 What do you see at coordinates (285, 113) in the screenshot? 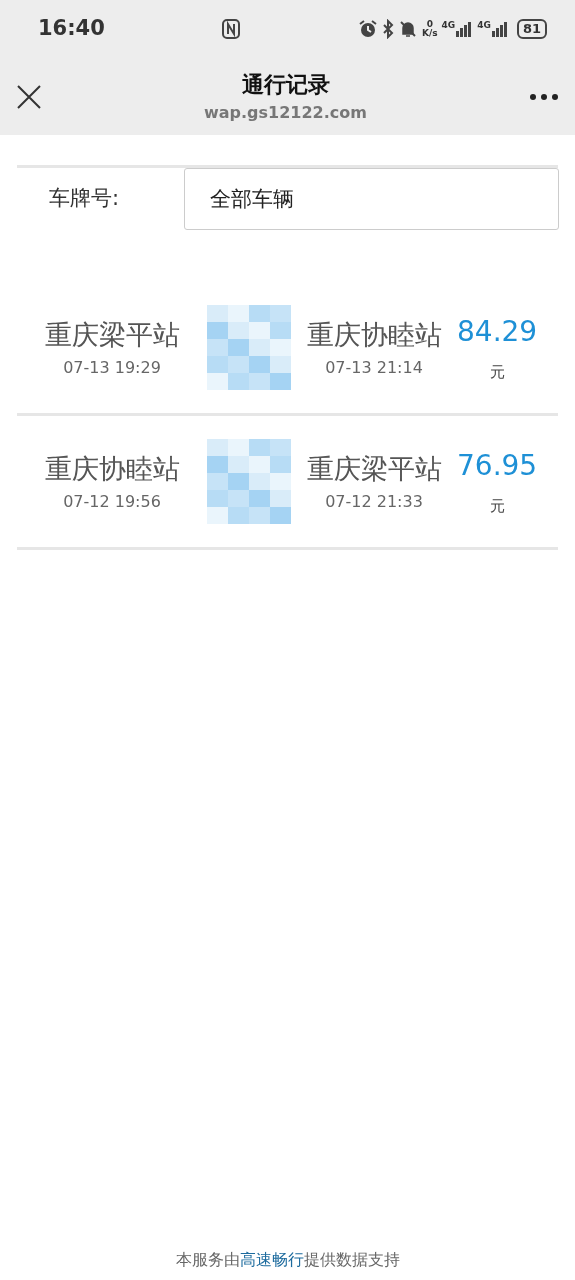
I see `page-url: wap.gs12122.com` at bounding box center [285, 113].